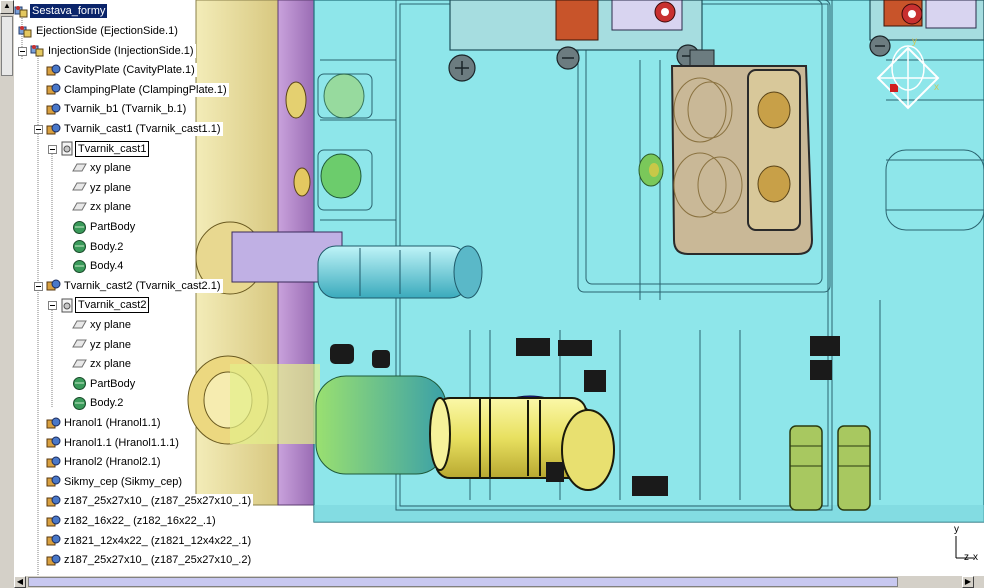 Image resolution: width=984 pixels, height=588 pixels. What do you see at coordinates (121, 50) in the screenshot?
I see `tree-node-label: InjectionSide (InjectionSide.1)` at bounding box center [121, 50].